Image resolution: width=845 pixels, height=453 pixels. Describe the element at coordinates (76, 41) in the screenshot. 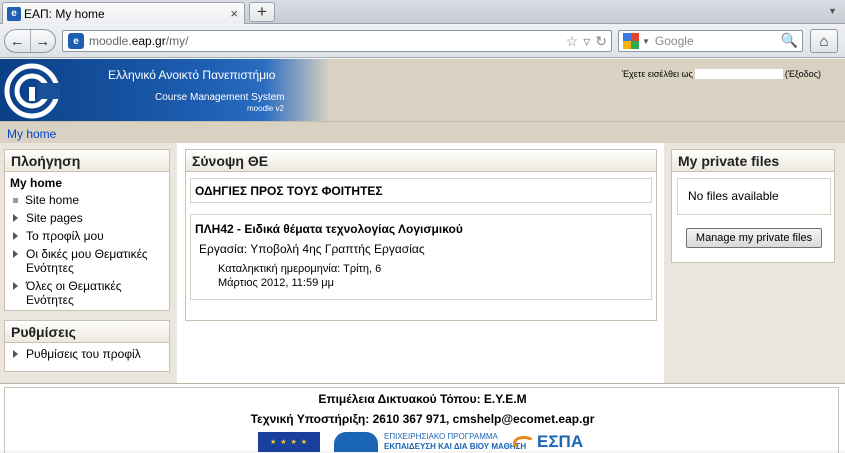

I see `site-identity-icon: e` at that location.